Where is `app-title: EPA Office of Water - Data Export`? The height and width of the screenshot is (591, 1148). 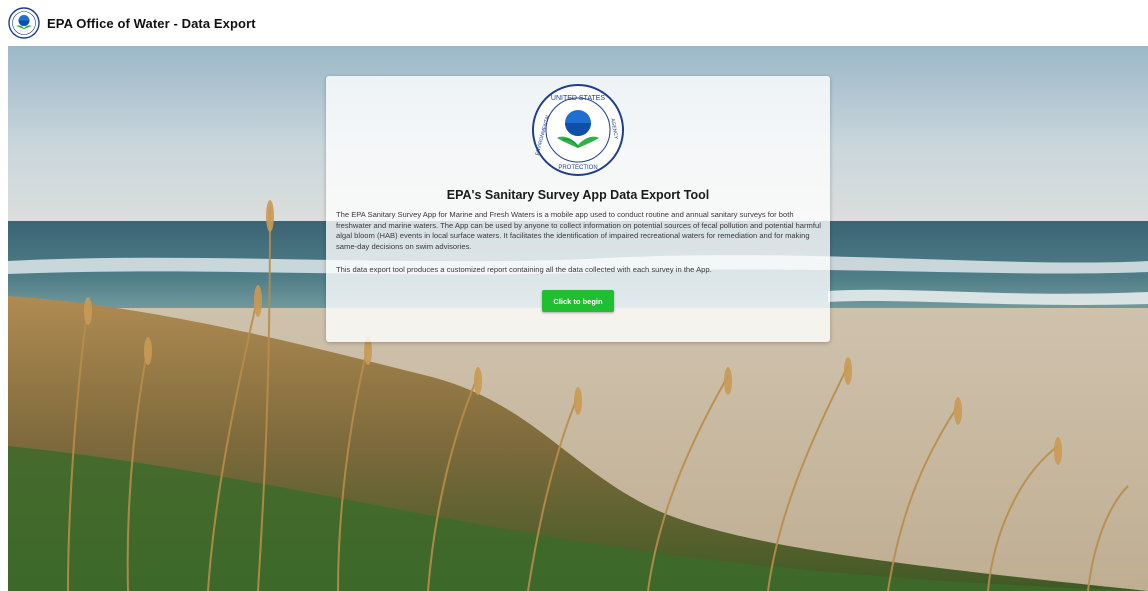
app-title: EPA Office of Water - Data Export is located at coordinates (151, 23).